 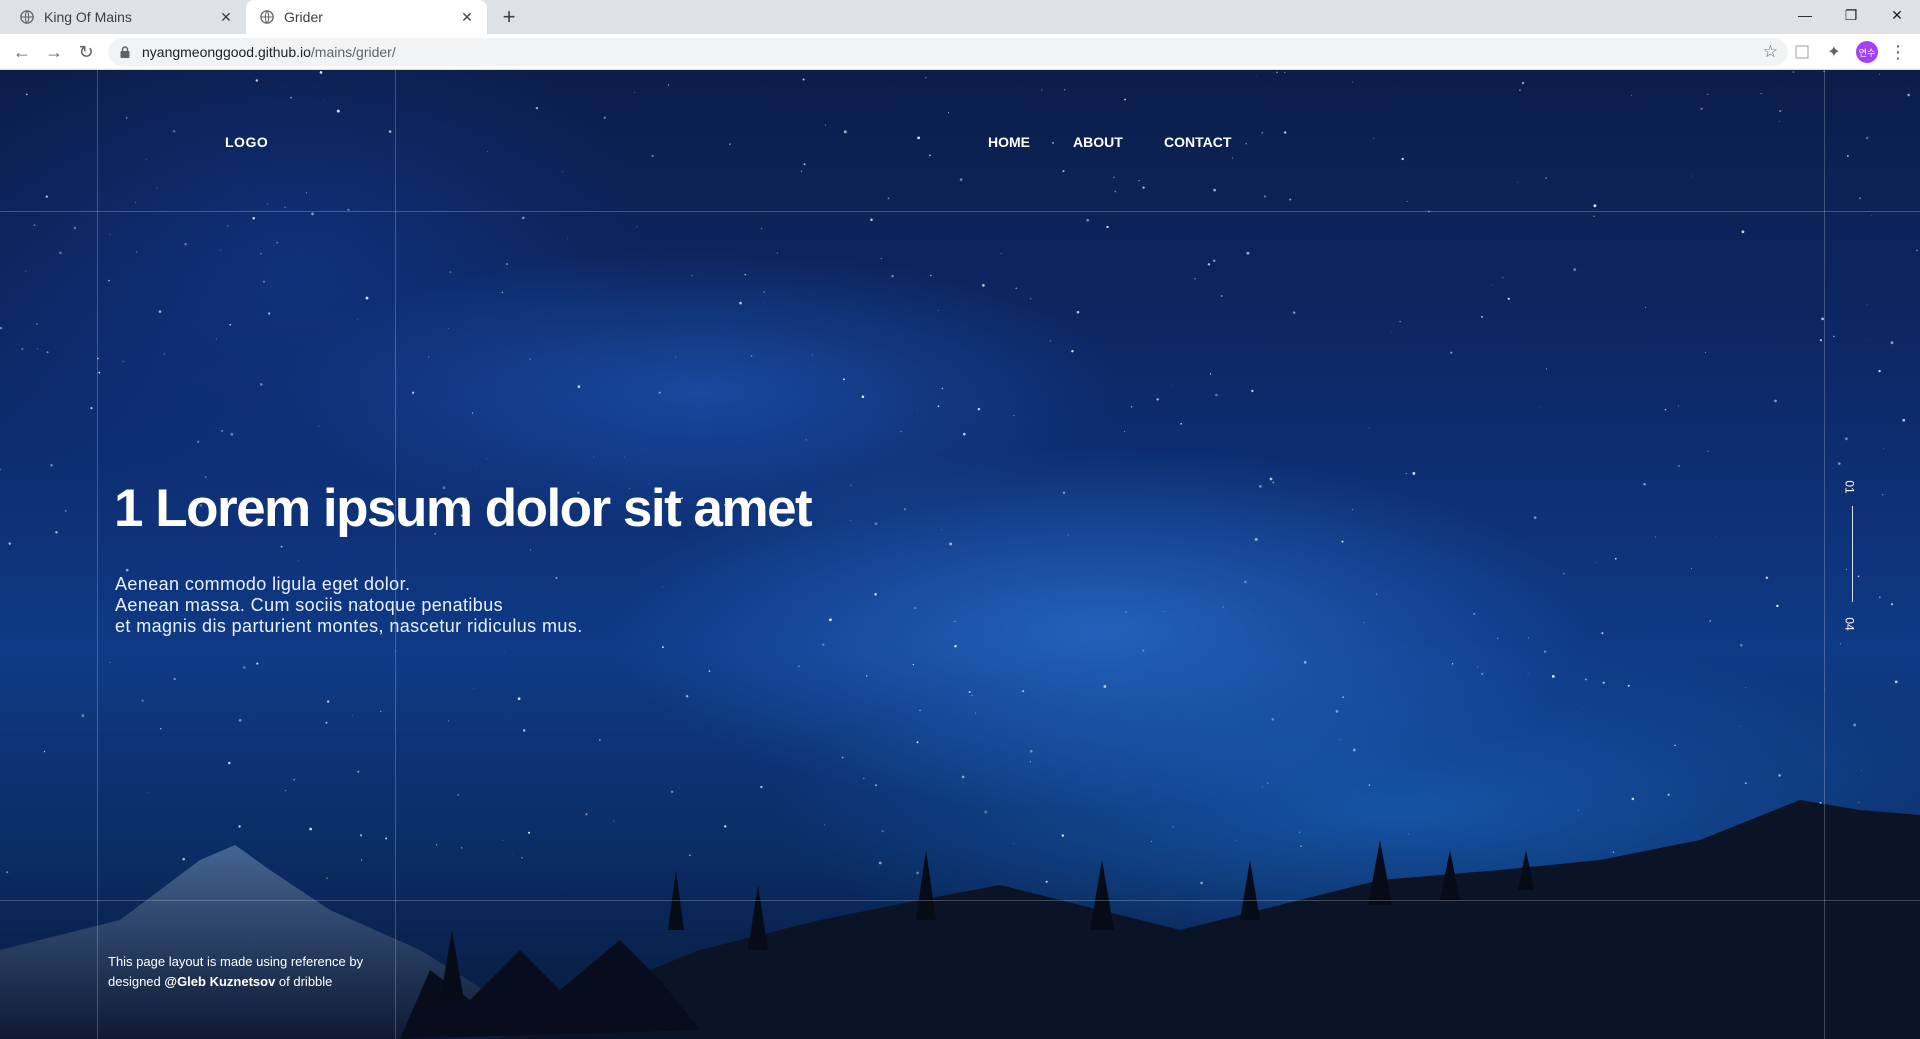 What do you see at coordinates (1802, 52) in the screenshot?
I see `extension-icon` at bounding box center [1802, 52].